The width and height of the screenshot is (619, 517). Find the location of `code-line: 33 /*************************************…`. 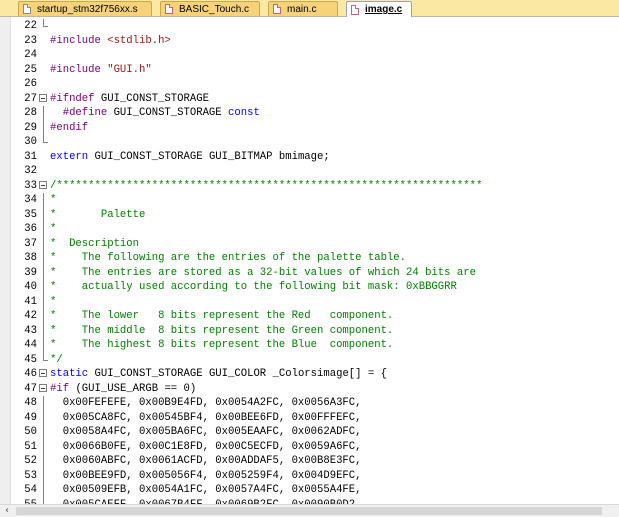

code-line: 33 /*************************************… is located at coordinates (309, 186).